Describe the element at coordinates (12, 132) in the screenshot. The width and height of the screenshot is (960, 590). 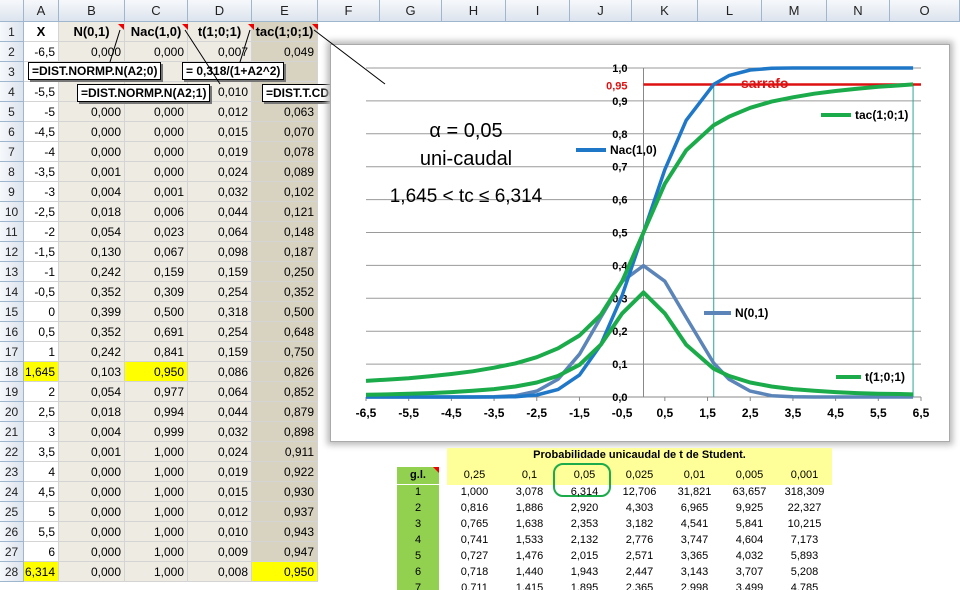
I see `row-header: 6` at that location.